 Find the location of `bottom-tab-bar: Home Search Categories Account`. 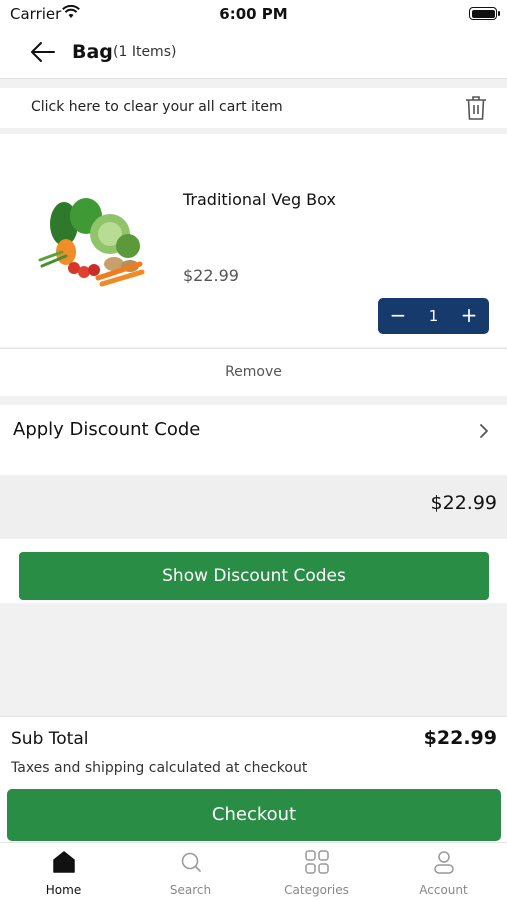

bottom-tab-bar: Home Search Categories Account is located at coordinates (253, 871).